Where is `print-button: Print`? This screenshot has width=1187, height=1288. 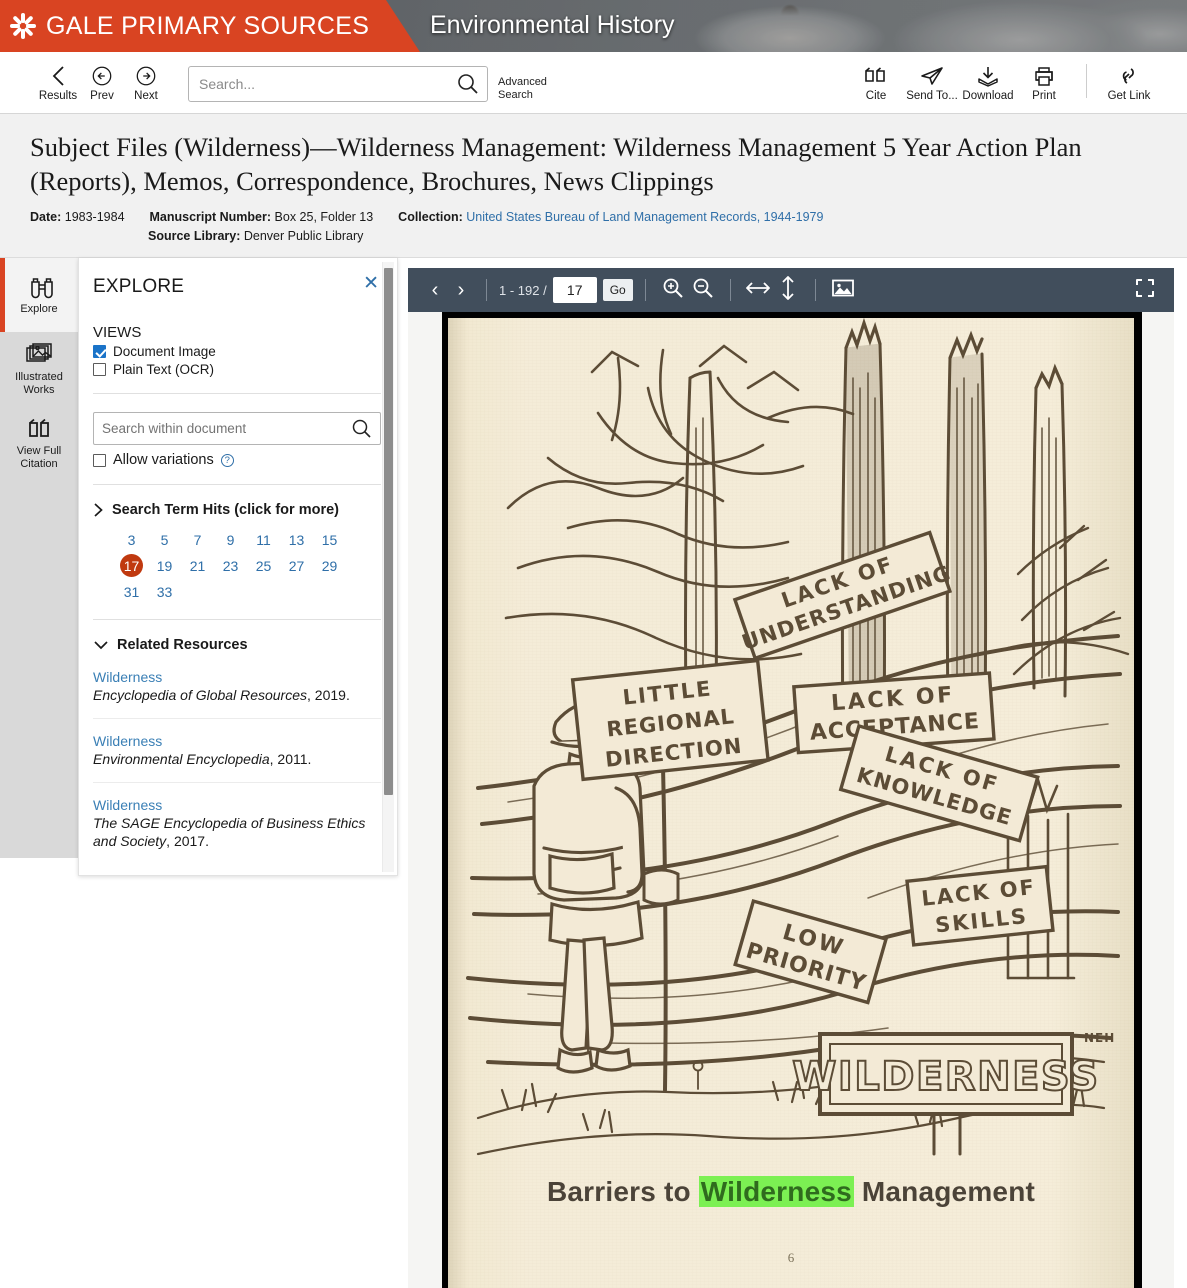 print-button: Print is located at coordinates (1044, 83).